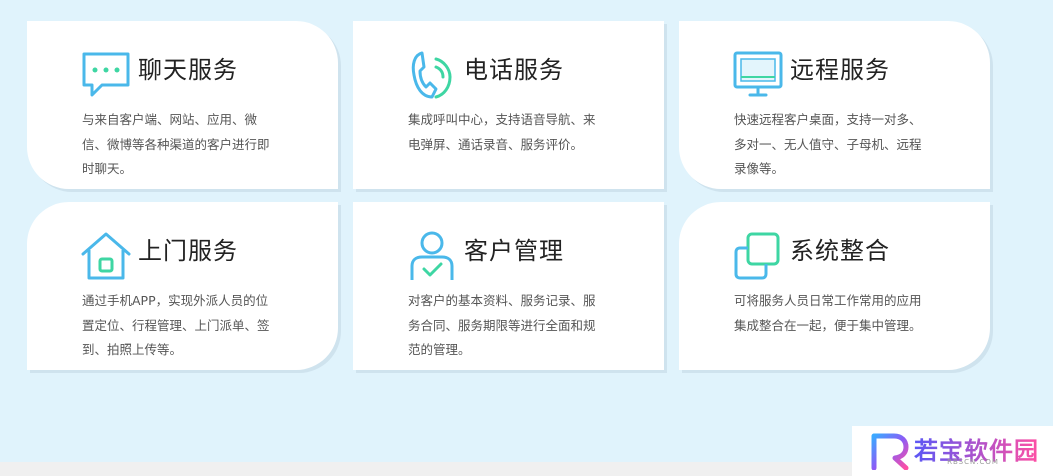  What do you see at coordinates (502, 325) in the screenshot?
I see `service-description: 对客户的基本资料、服务记录、服务合同、服务期限等进行全面和规范的管理。` at bounding box center [502, 325].